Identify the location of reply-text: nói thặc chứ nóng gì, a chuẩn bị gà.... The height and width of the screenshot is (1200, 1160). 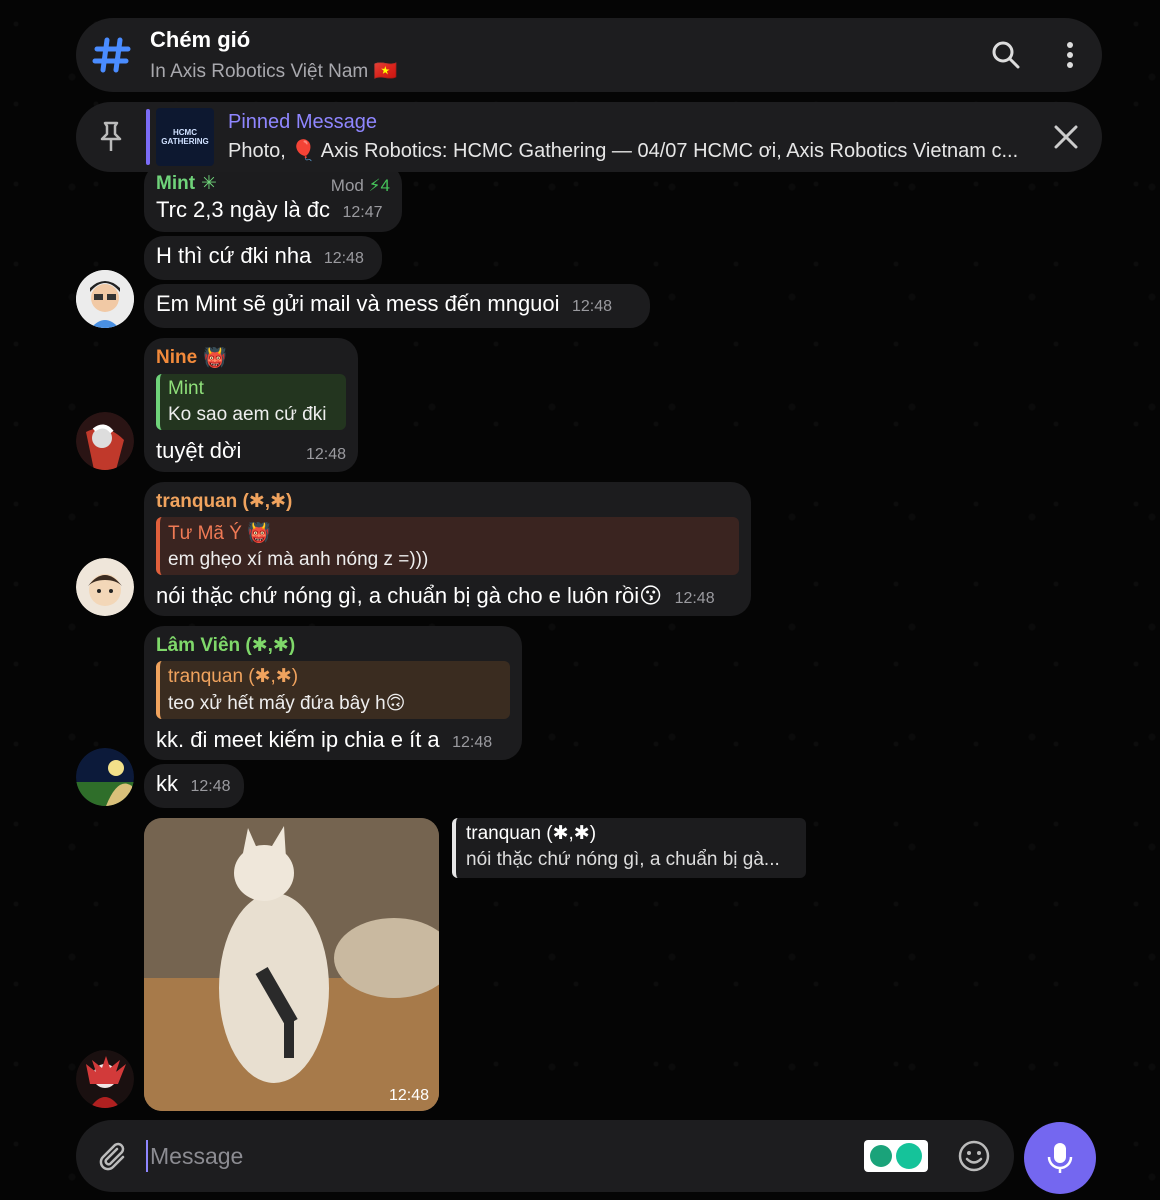
(623, 859).